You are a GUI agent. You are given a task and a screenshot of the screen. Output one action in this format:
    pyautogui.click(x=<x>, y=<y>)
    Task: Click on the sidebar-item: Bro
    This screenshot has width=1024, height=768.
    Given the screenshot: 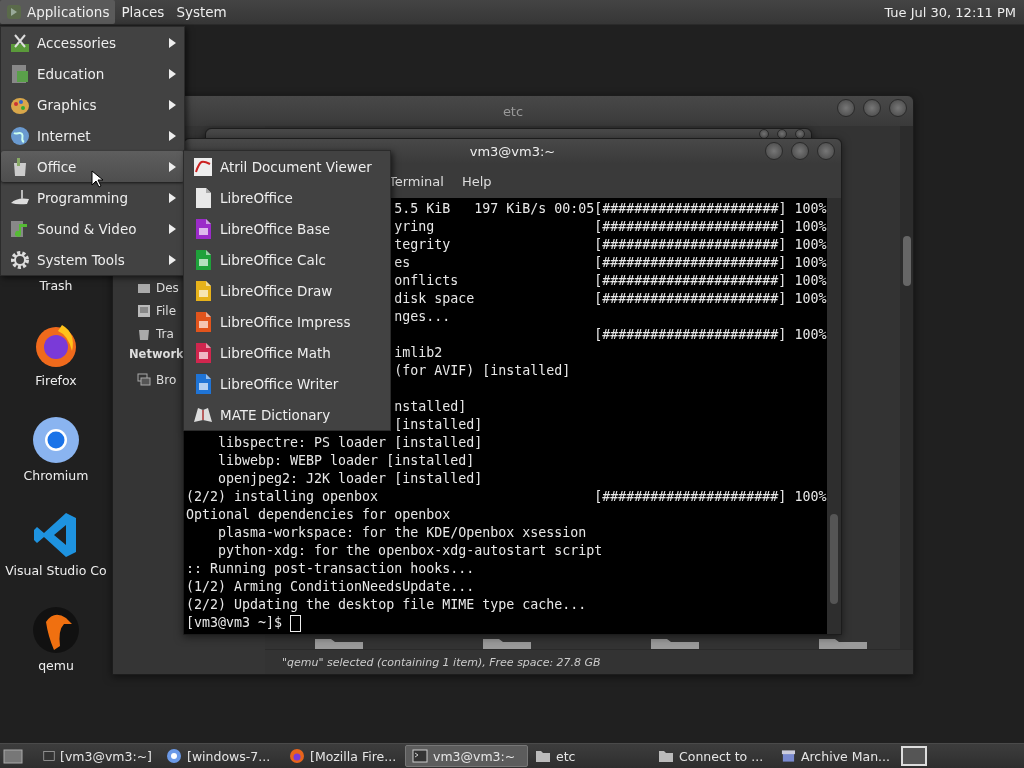 What is the action you would take?
    pyautogui.click(x=157, y=379)
    